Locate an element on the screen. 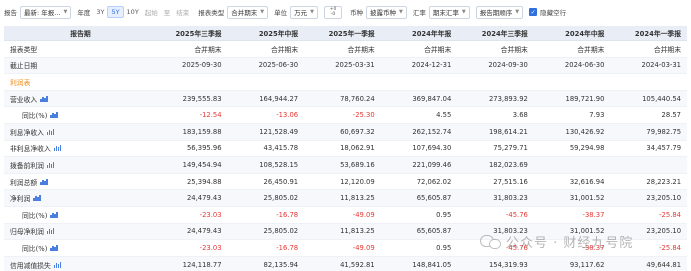  unit-select: 万元 ▼ is located at coordinates (304, 12).